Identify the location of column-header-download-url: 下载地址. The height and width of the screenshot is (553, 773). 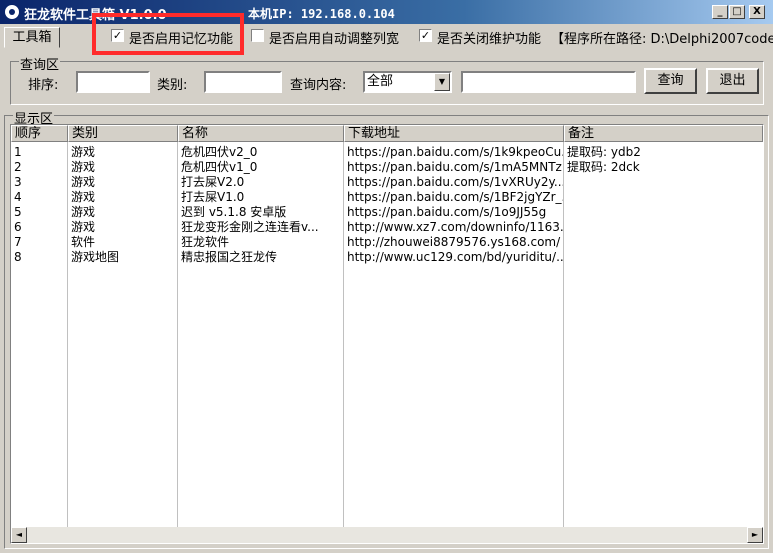
(454, 133).